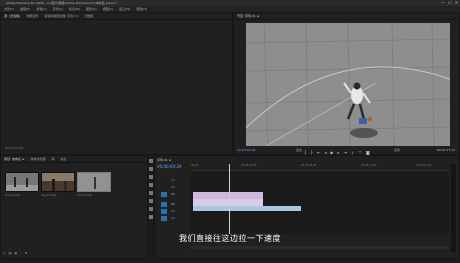 This screenshot has height=263, width=460. Describe the element at coordinates (195, 165) in the screenshot. I see `ruler-mark: 00;00` at that location.